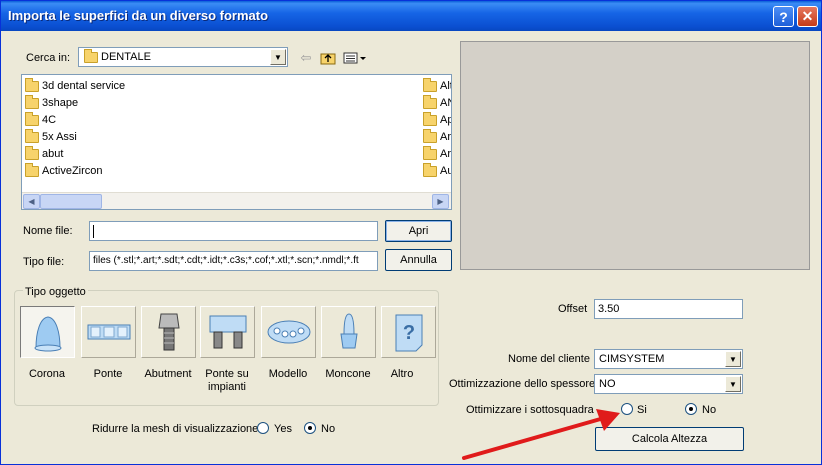  Describe the element at coordinates (328, 429) in the screenshot. I see `mesh-no-label: No` at that location.